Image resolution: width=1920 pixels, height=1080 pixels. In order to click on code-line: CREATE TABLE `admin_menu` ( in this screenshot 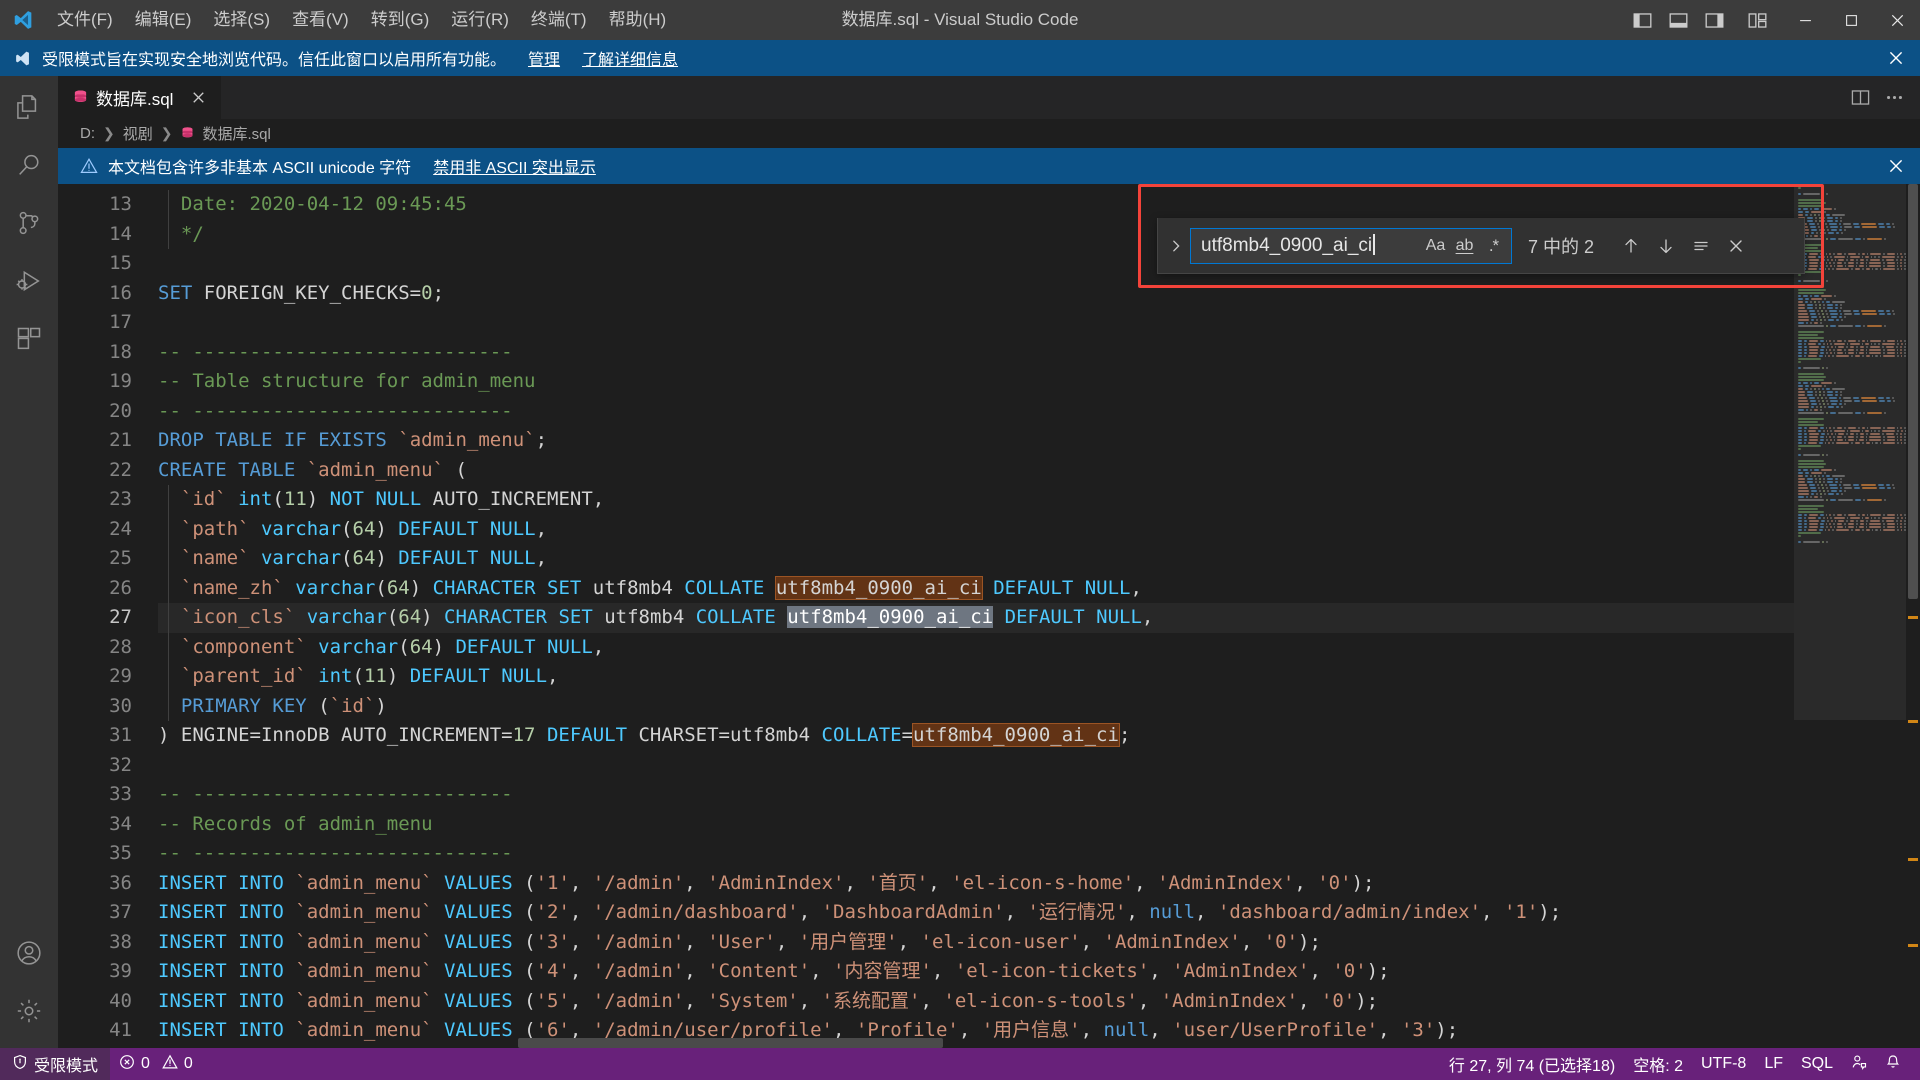, I will do `click(976, 471)`.